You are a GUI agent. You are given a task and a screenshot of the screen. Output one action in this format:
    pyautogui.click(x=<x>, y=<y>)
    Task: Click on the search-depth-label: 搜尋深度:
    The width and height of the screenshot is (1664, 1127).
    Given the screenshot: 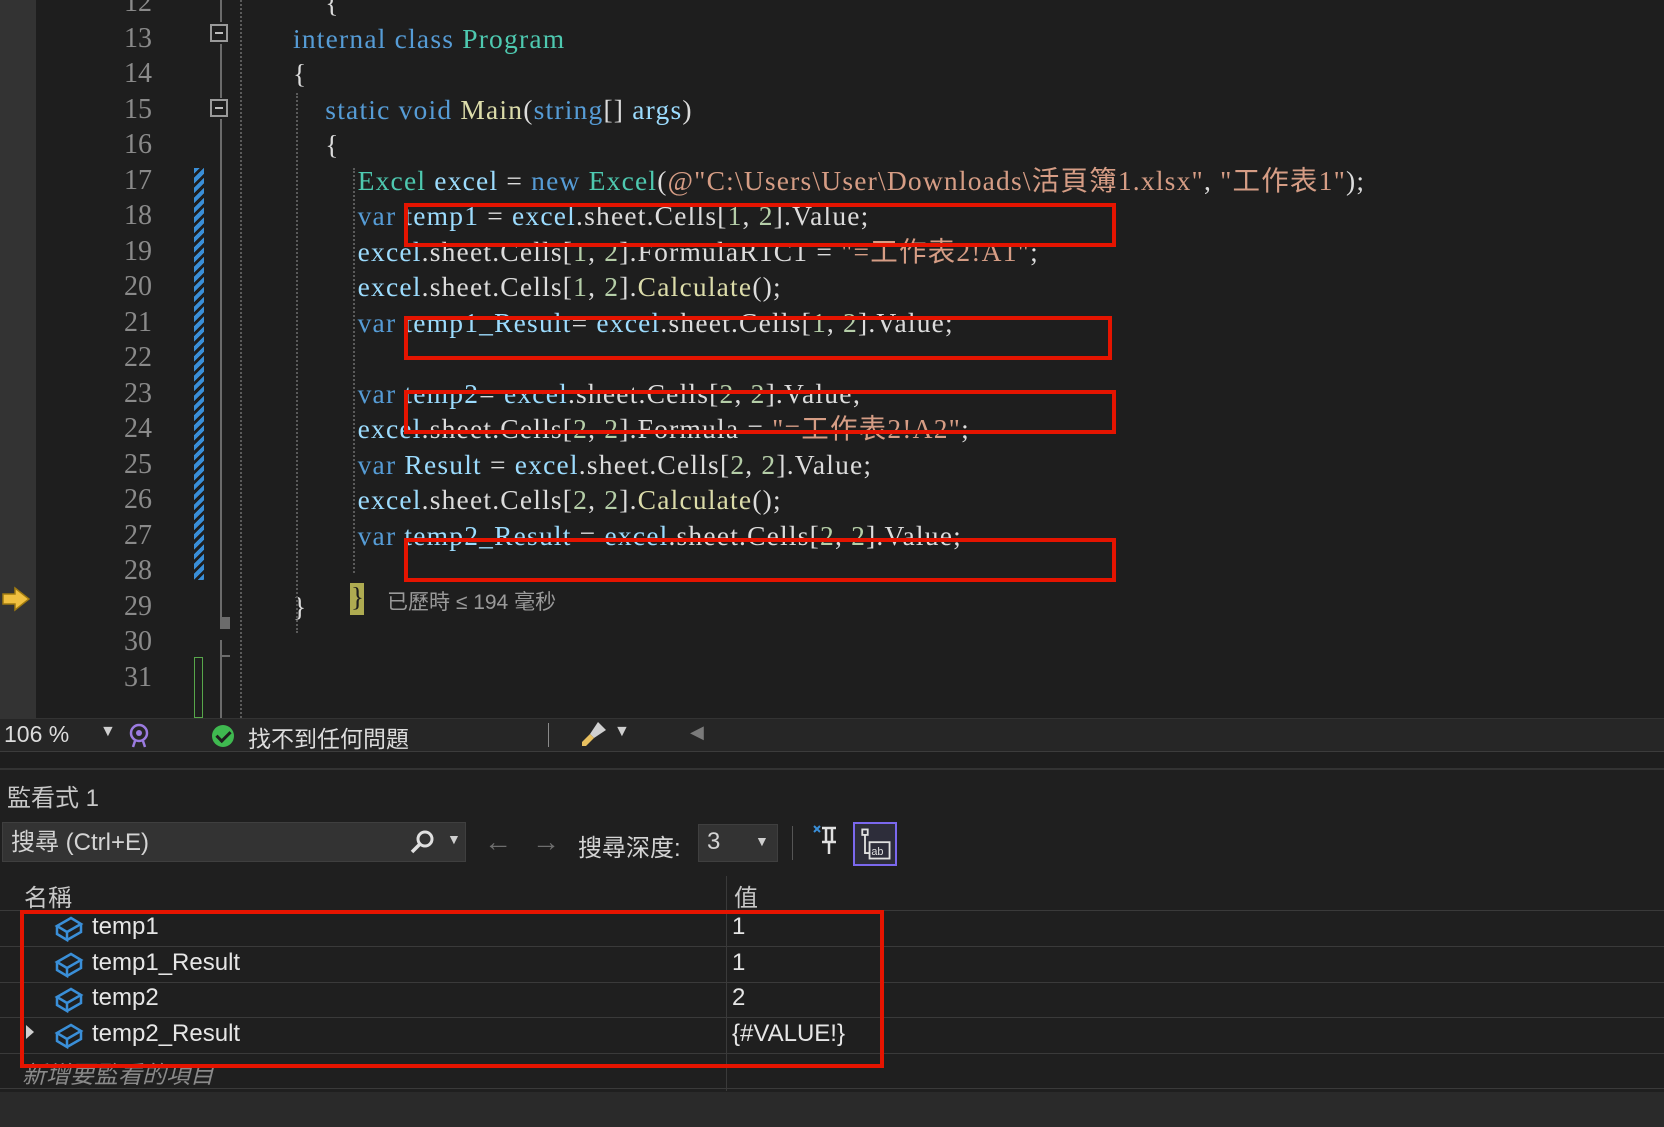 What is the action you would take?
    pyautogui.click(x=629, y=848)
    